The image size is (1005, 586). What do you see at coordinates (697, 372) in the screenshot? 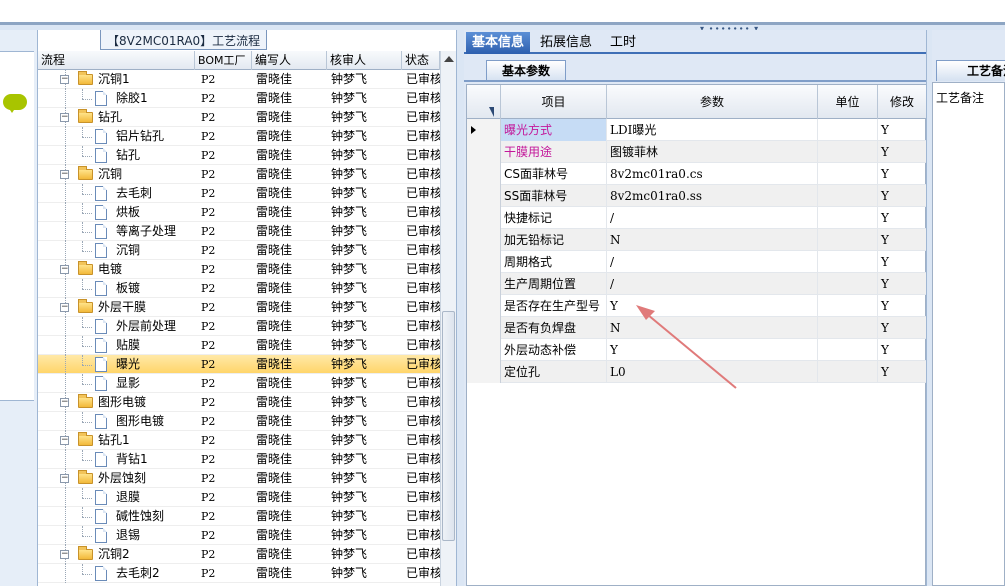
I see `param-row: 定位孔 L0 Y` at bounding box center [697, 372].